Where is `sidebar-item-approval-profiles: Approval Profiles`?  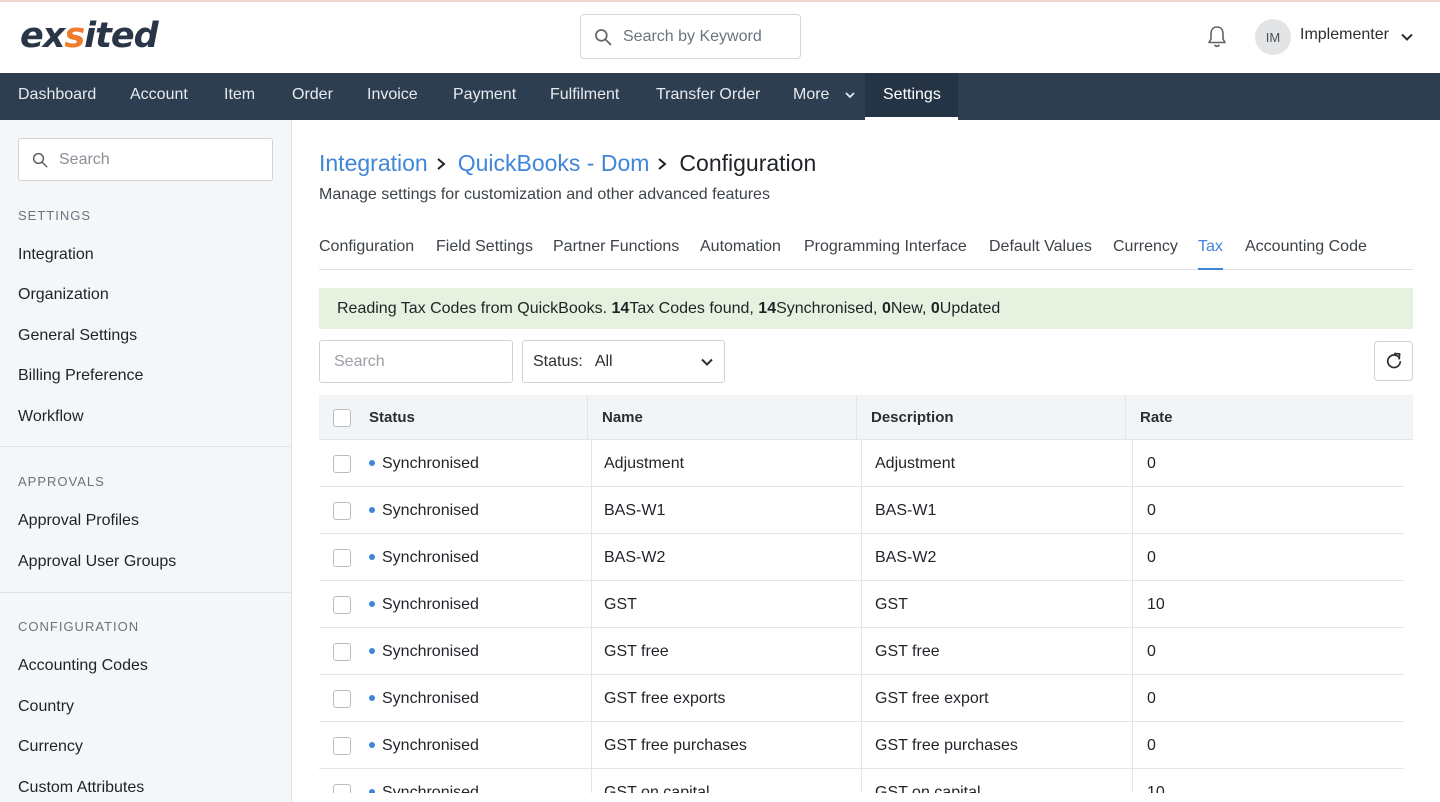 sidebar-item-approval-profiles: Approval Profiles is located at coordinates (78, 521).